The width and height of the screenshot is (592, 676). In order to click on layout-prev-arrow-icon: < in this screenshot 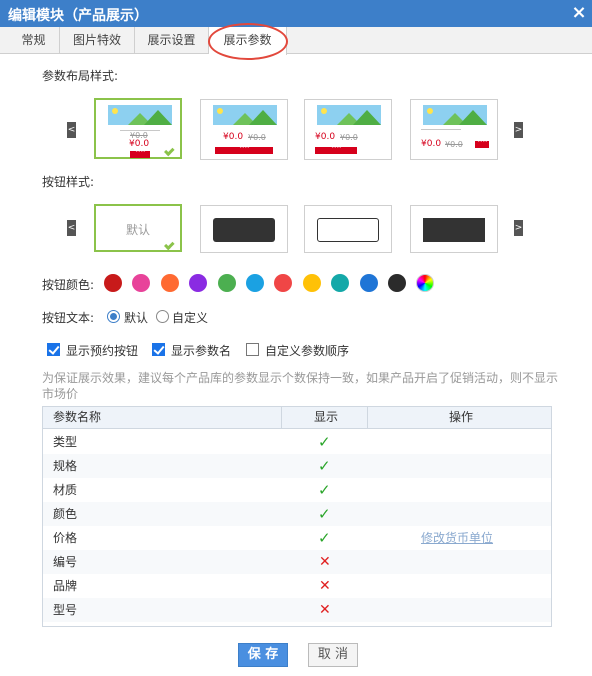, I will do `click(71, 130)`.